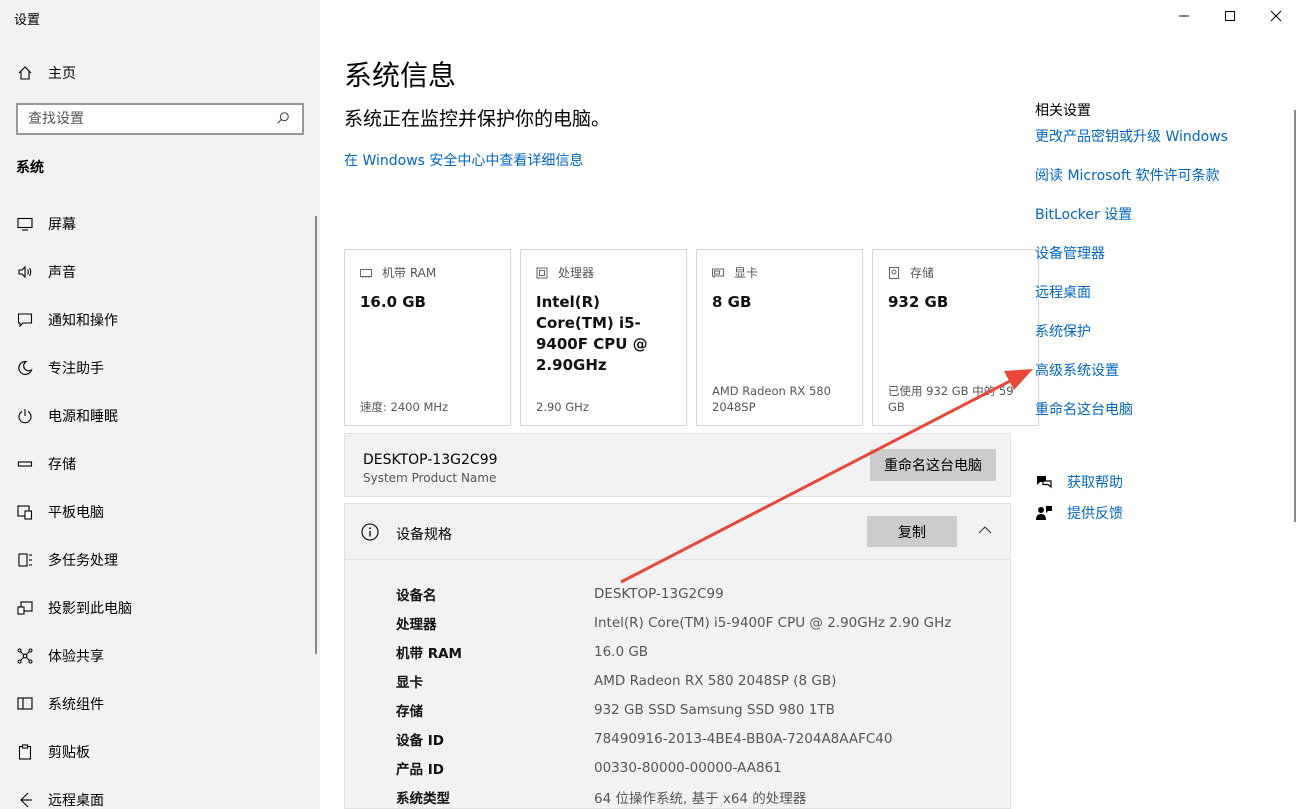 The height and width of the screenshot is (809, 1299). I want to click on minimize-button, so click(1184, 16).